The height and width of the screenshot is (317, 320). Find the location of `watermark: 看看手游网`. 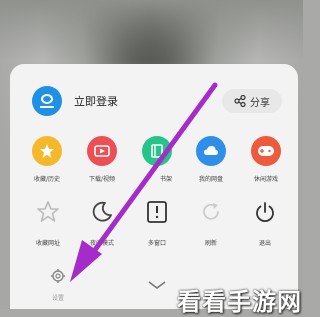

watermark: 看看手游网 is located at coordinates (239, 302).